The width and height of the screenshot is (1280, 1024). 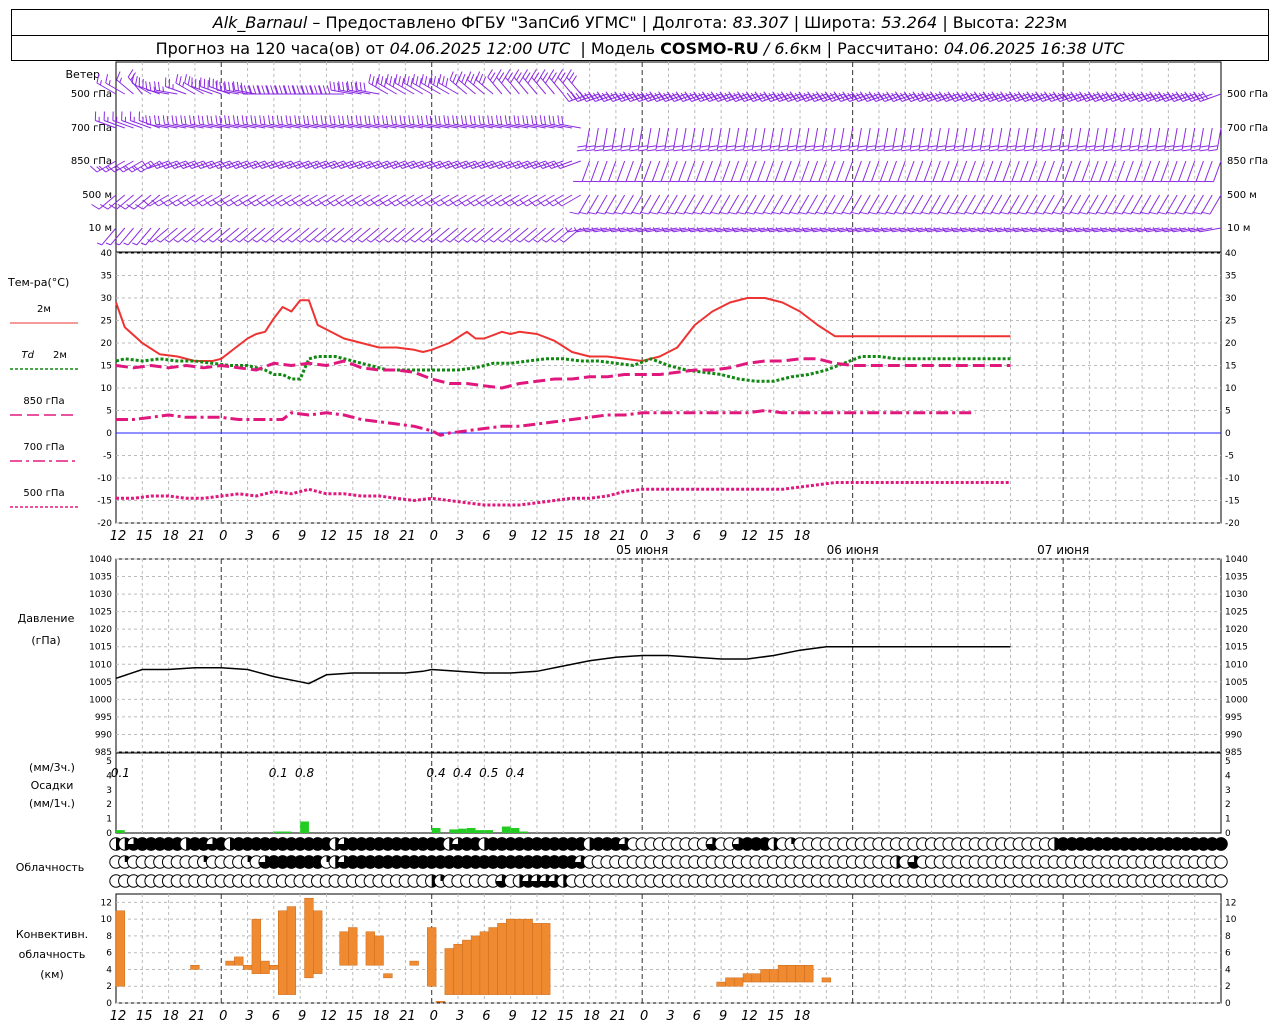 I want to click on precip-ytick-right: 5, so click(x=1228, y=762).